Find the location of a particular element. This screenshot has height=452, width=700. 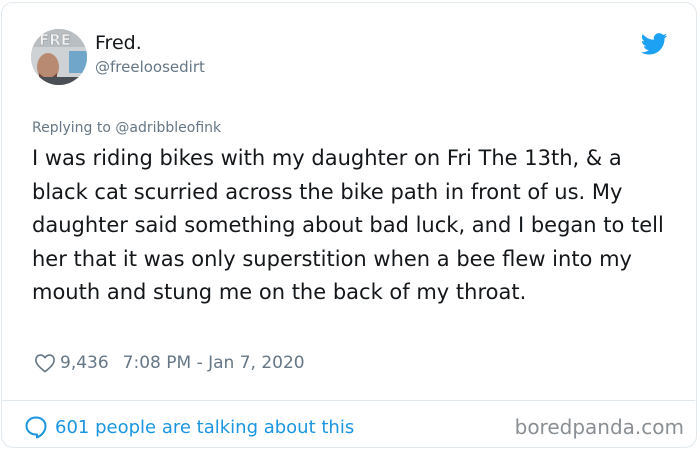

tweet-meta: 9,436 7:08 PM - Jan 7, 2020 is located at coordinates (169, 363).